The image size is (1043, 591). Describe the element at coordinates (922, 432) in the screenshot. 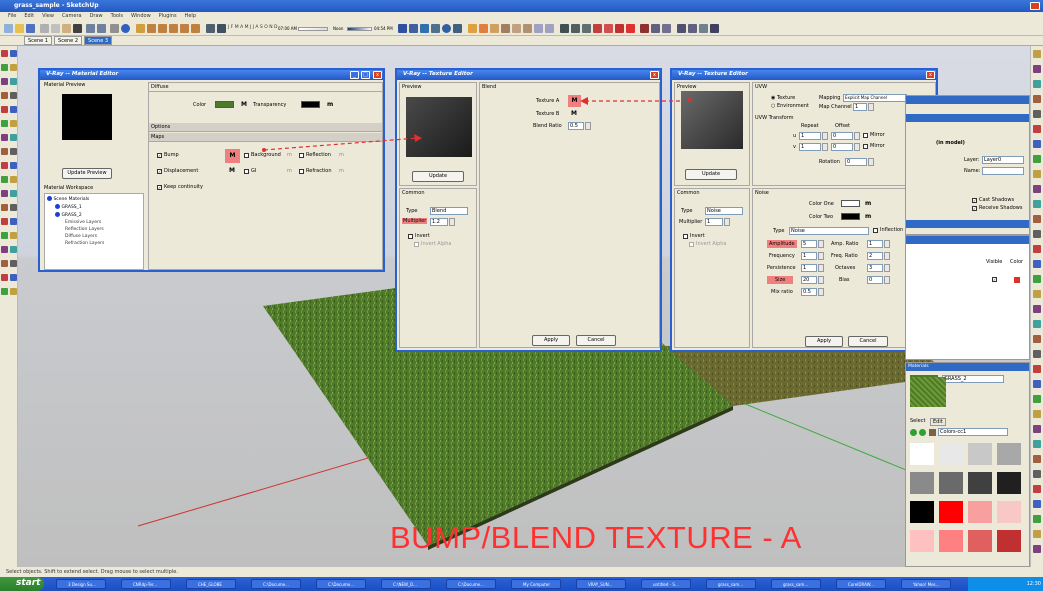

I see `forward-icon` at that location.